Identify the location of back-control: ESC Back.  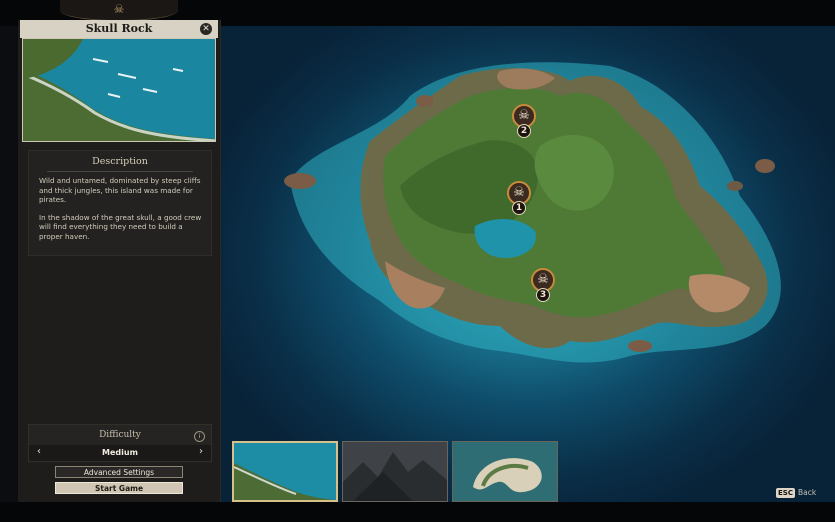
(796, 493).